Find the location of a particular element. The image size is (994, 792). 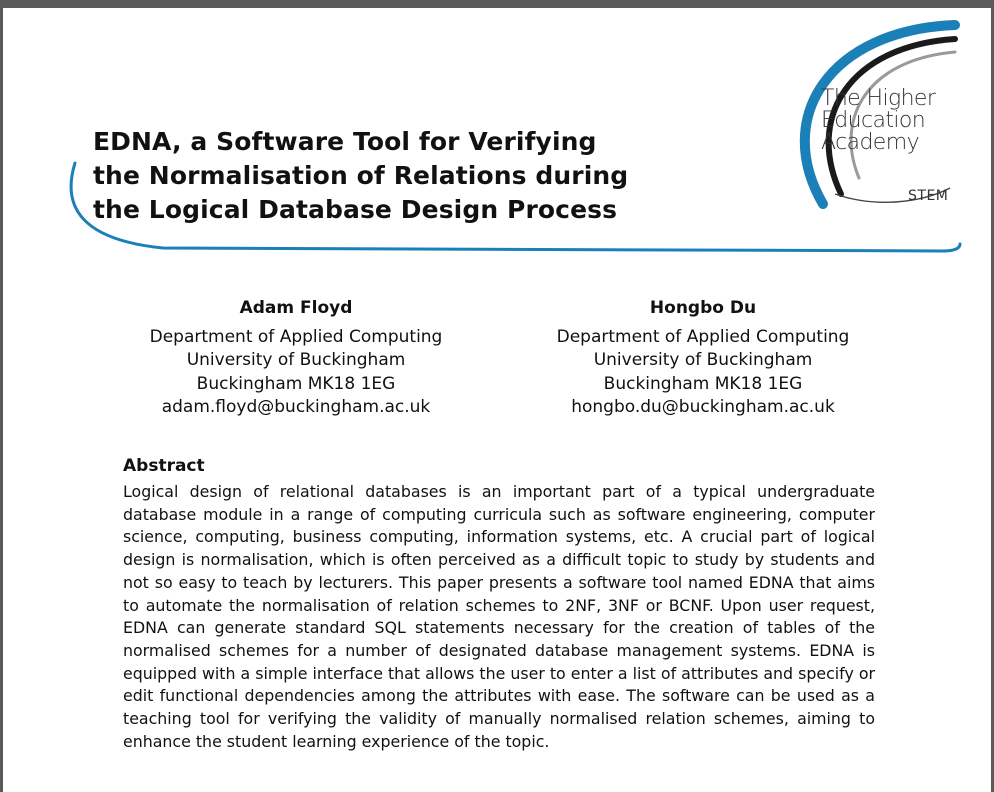

logo-line: Academy is located at coordinates (870, 142).